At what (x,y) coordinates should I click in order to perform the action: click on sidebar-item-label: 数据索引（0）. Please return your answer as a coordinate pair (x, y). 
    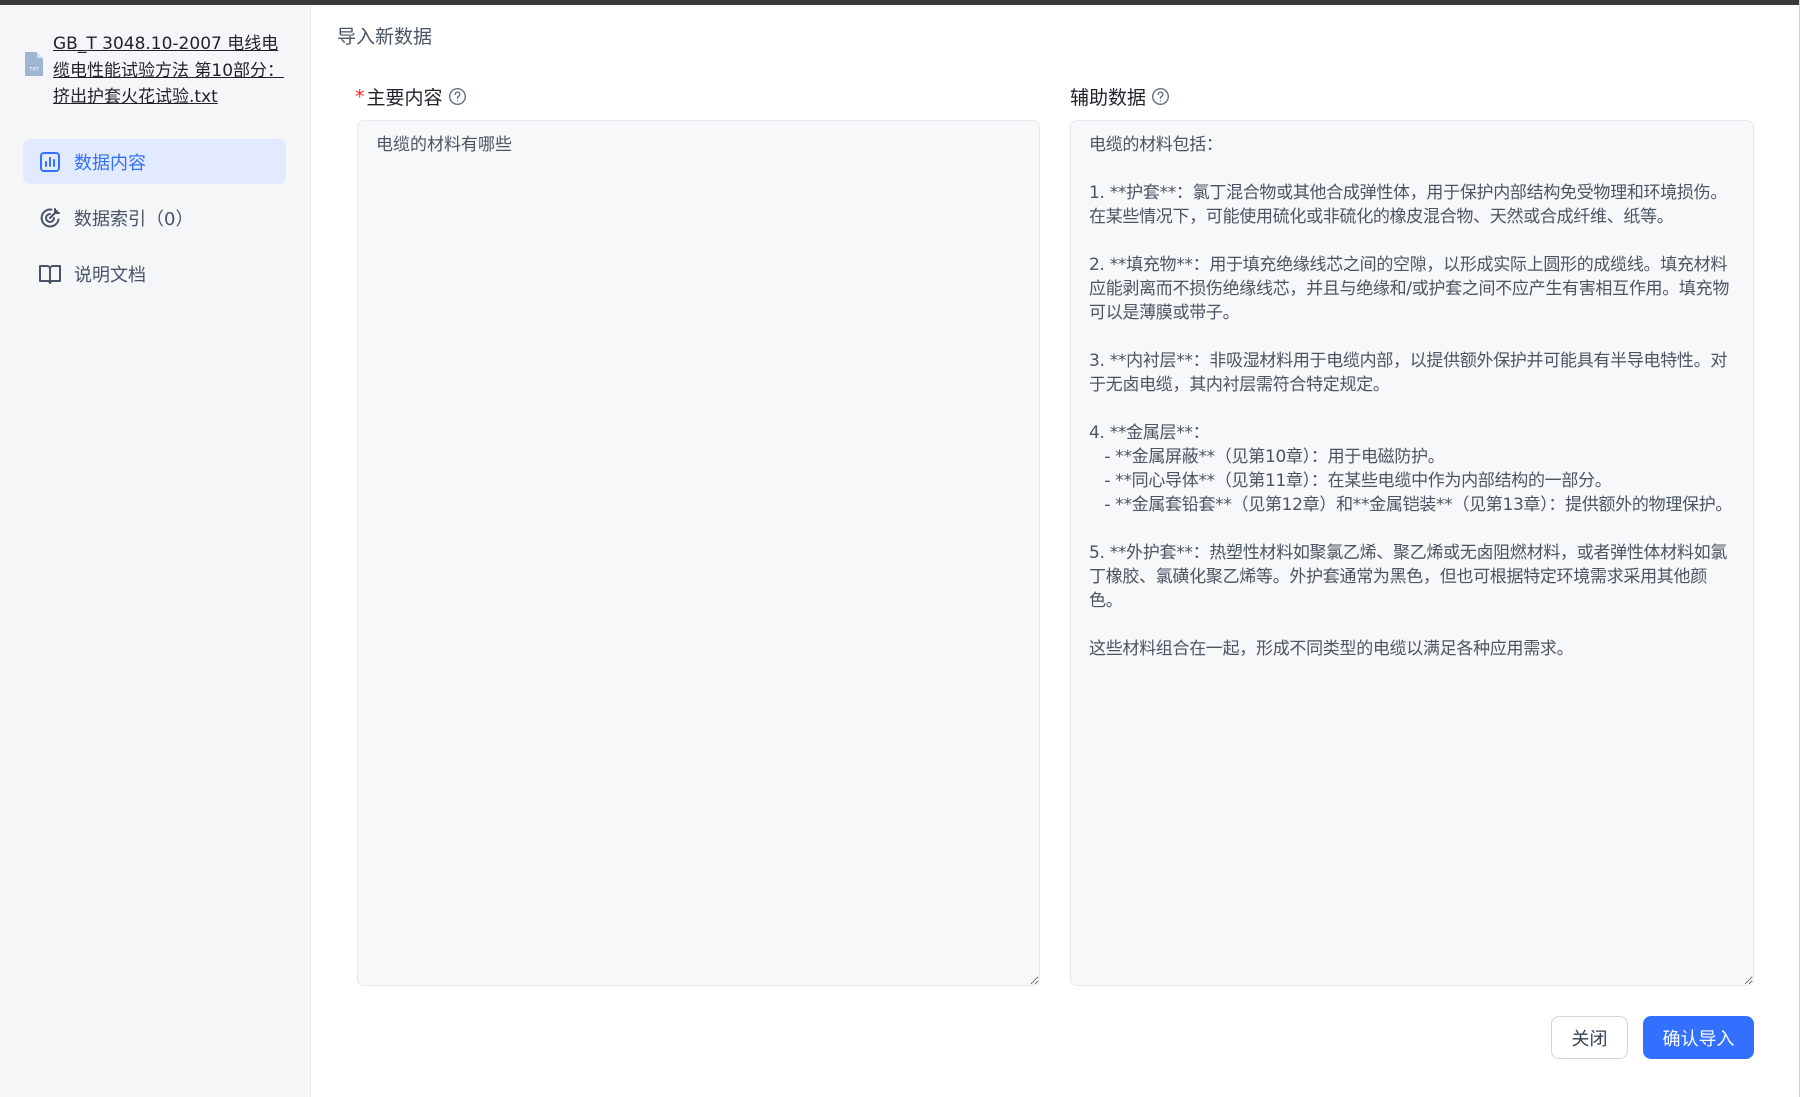
    Looking at the image, I should click on (134, 219).